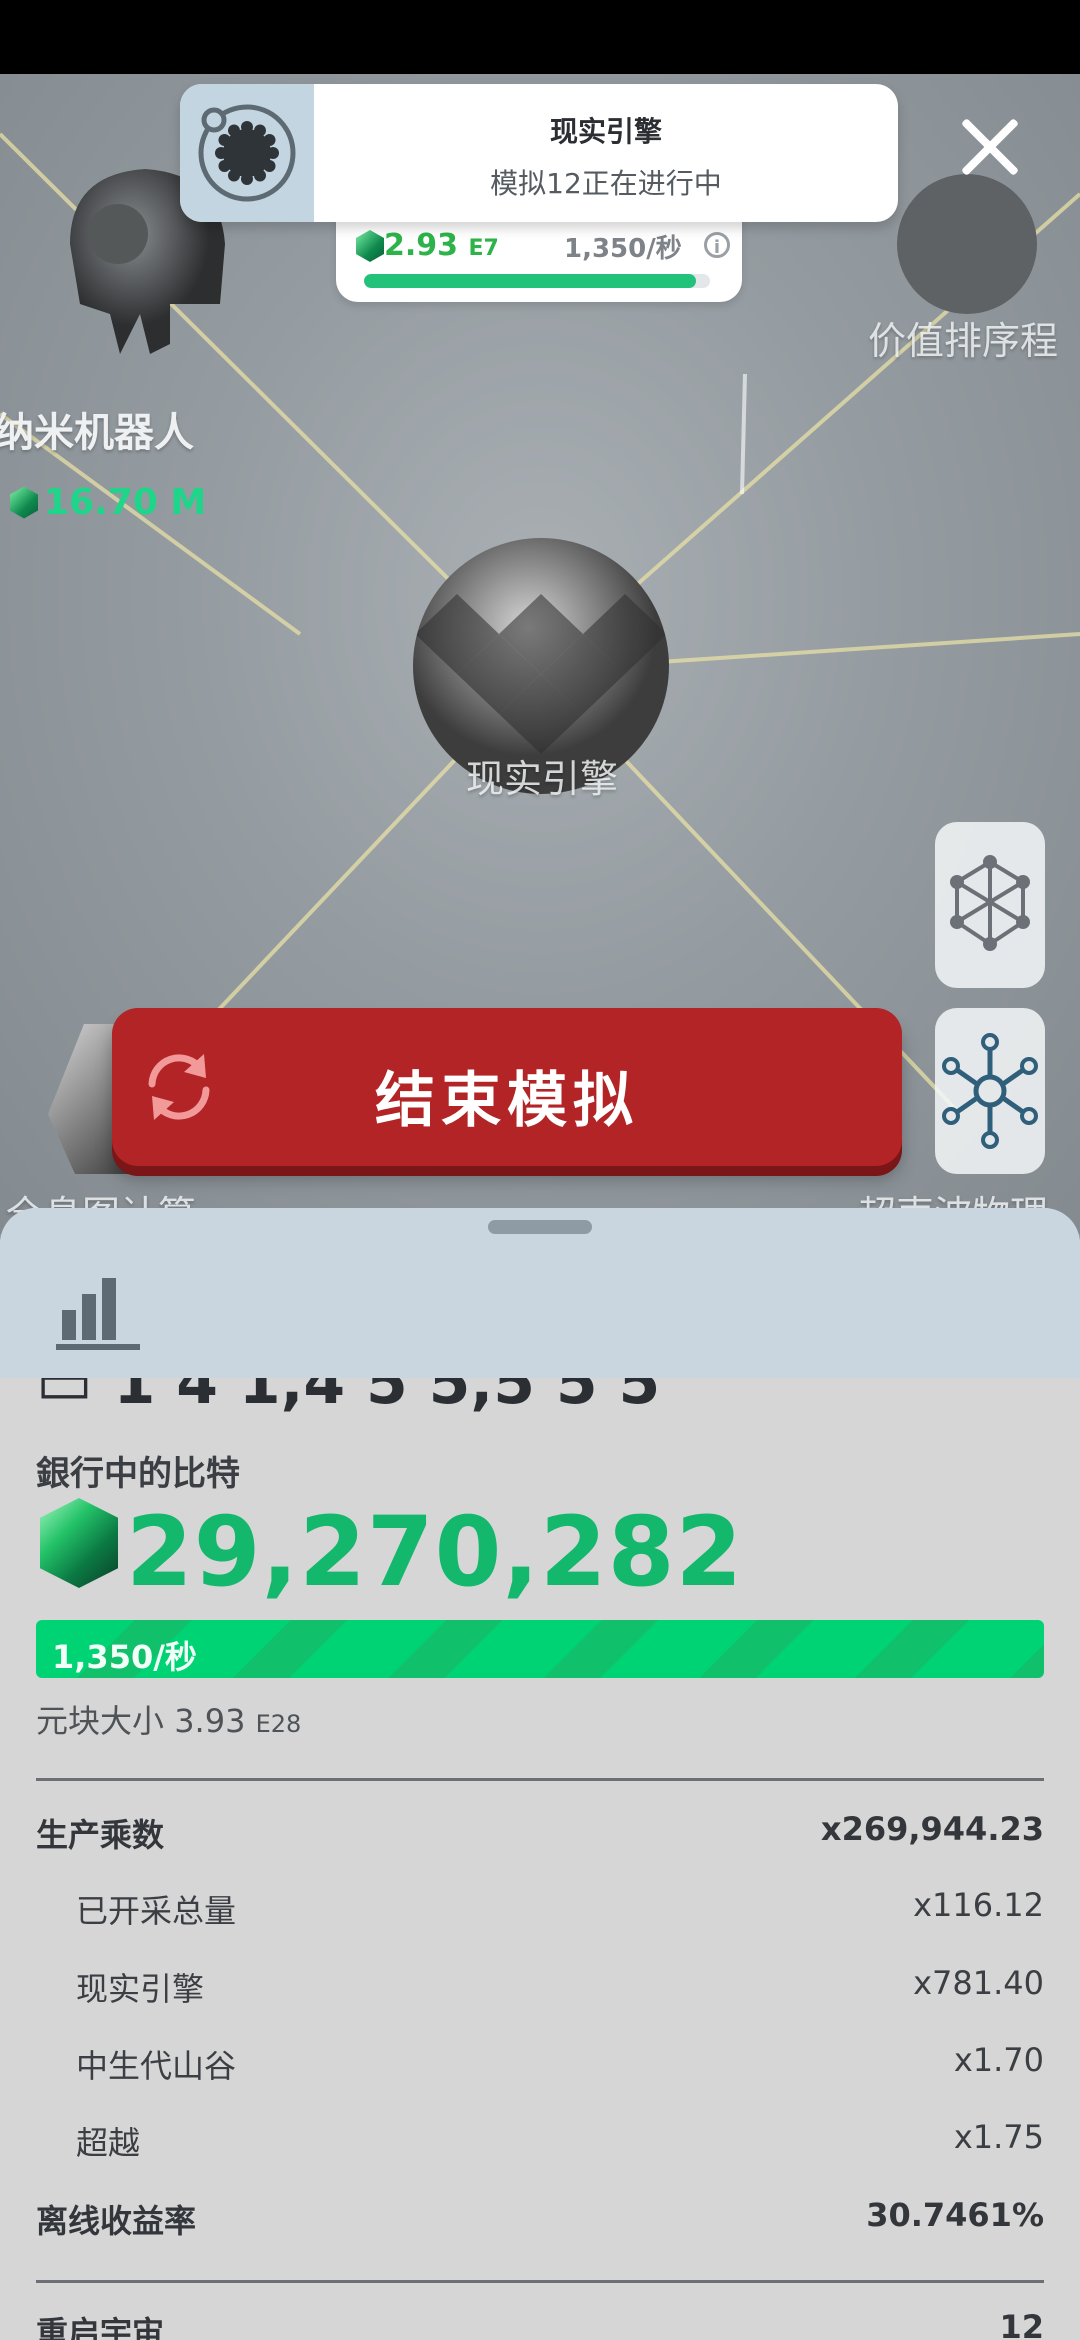 This screenshot has width=1080, height=2340. I want to click on panel-header, so click(540, 1293).